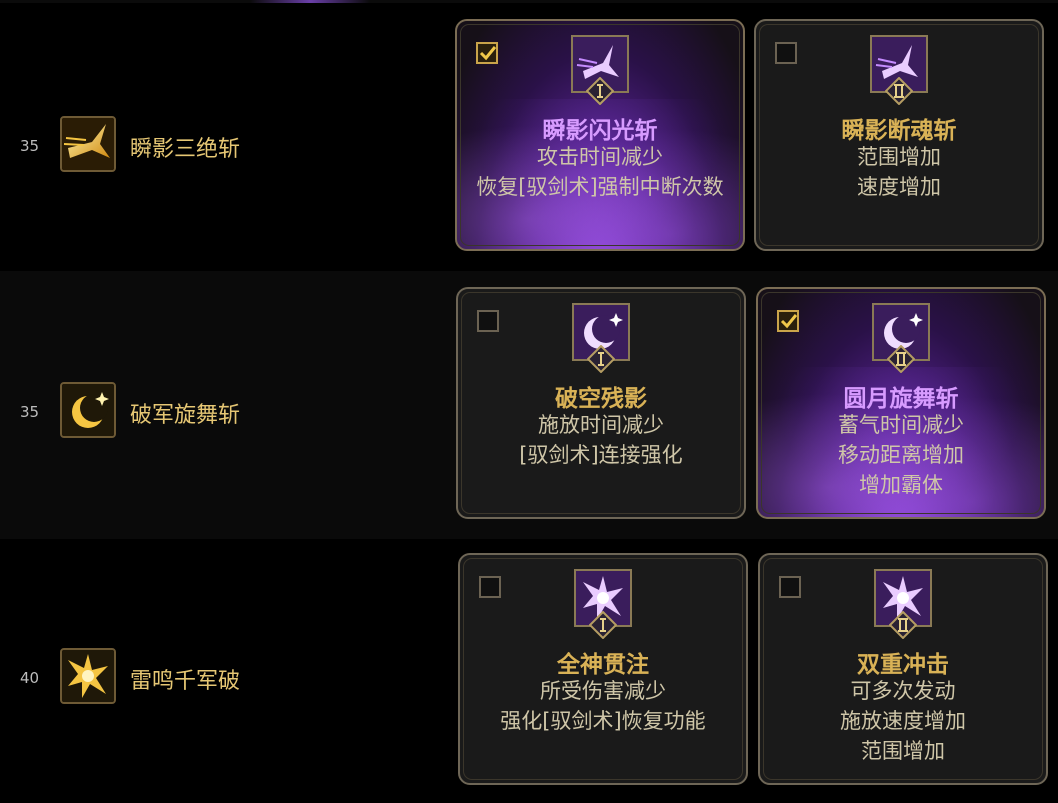  What do you see at coordinates (601, 399) in the screenshot?
I see `option-title: 破空残影` at bounding box center [601, 399].